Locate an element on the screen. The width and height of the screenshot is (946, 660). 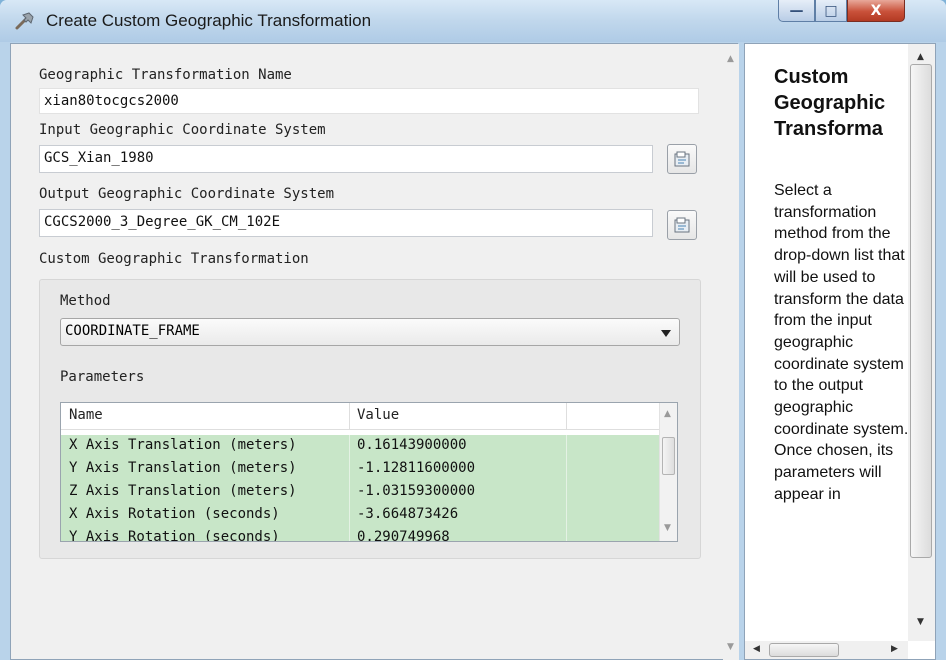
output-gcs-field: CGCS2000_3_Degree_GK_CM_102E is located at coordinates (346, 223).